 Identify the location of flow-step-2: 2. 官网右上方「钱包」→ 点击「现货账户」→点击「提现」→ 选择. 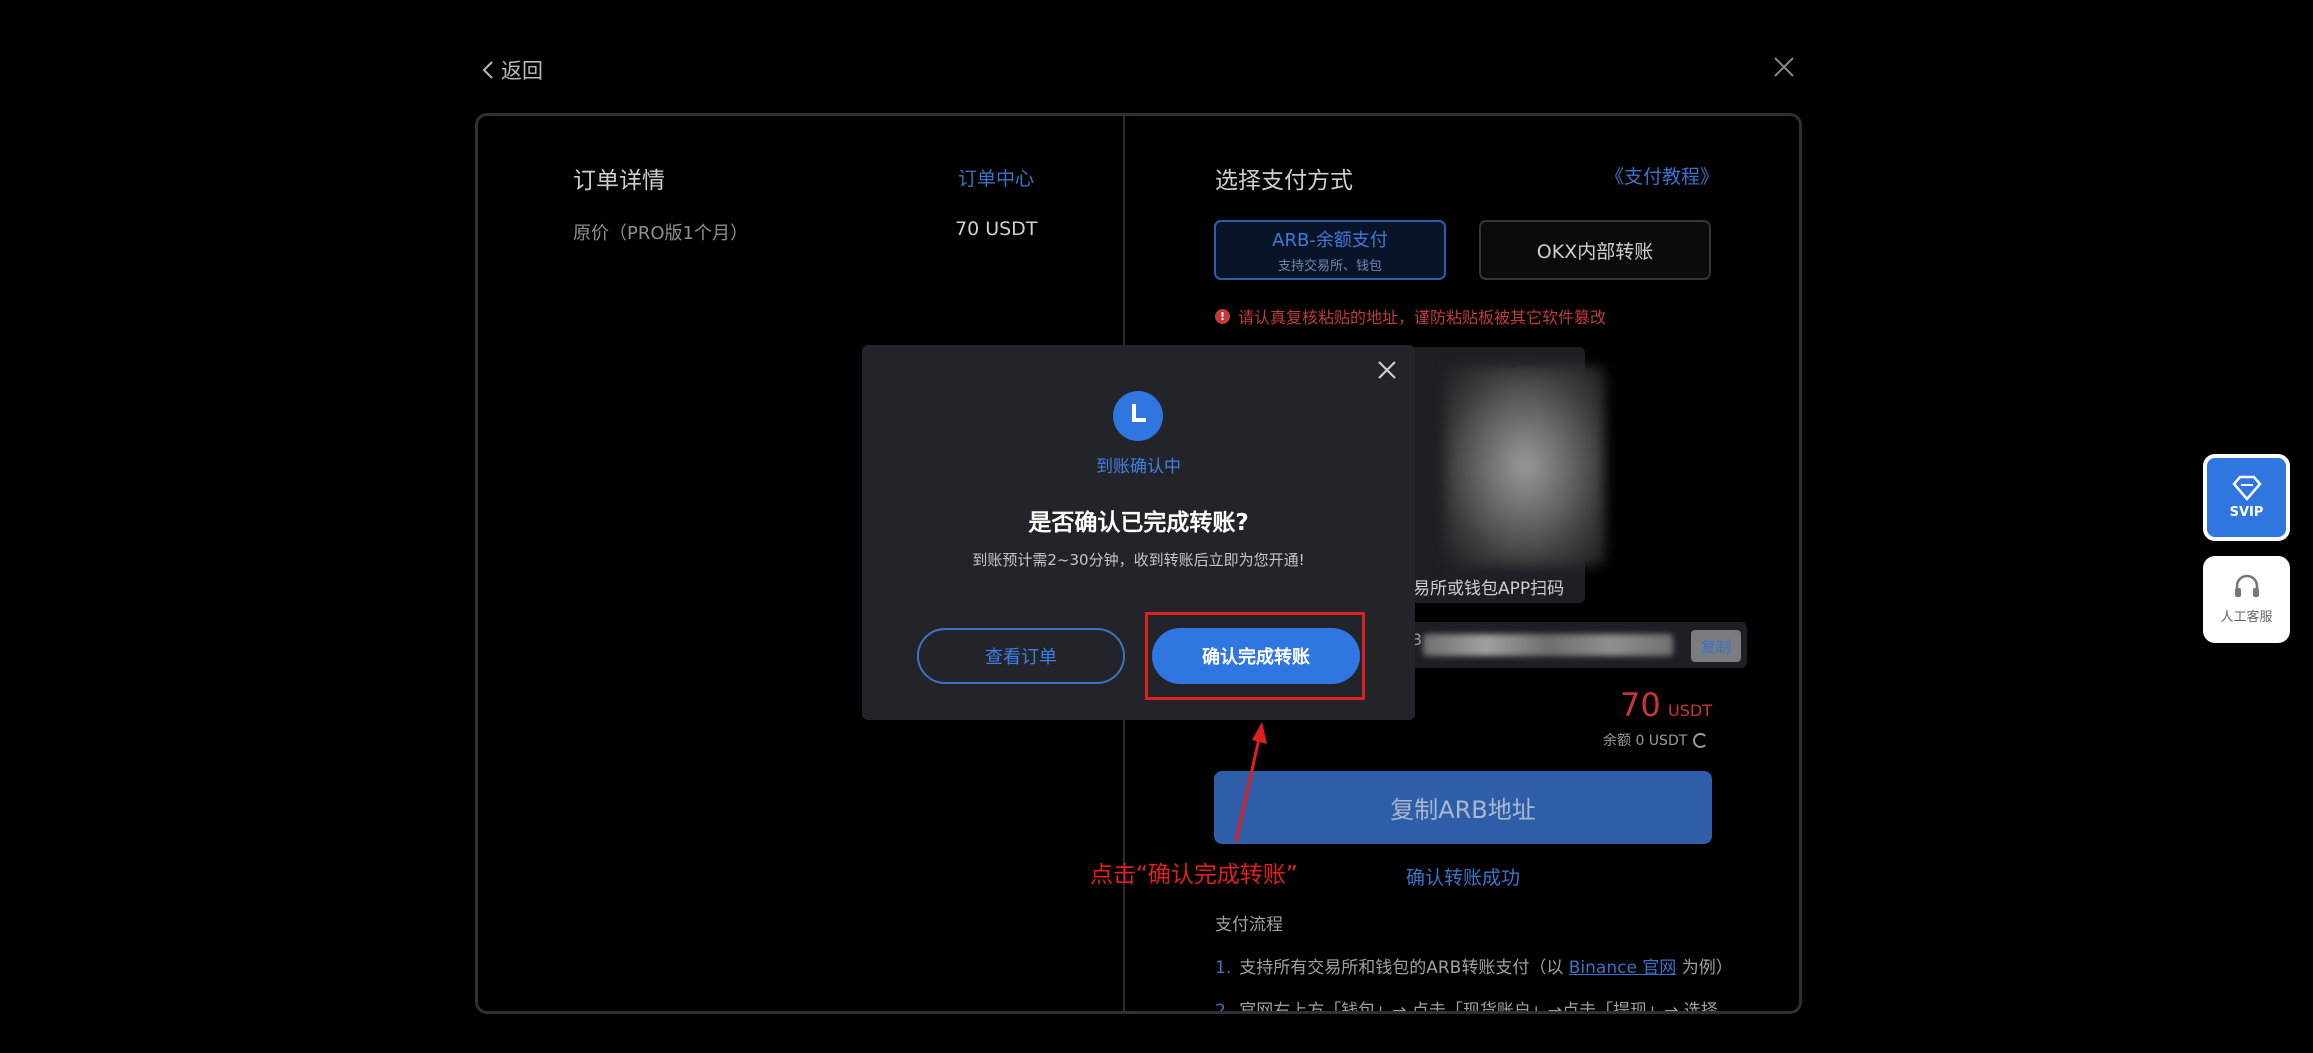
(1466, 1005).